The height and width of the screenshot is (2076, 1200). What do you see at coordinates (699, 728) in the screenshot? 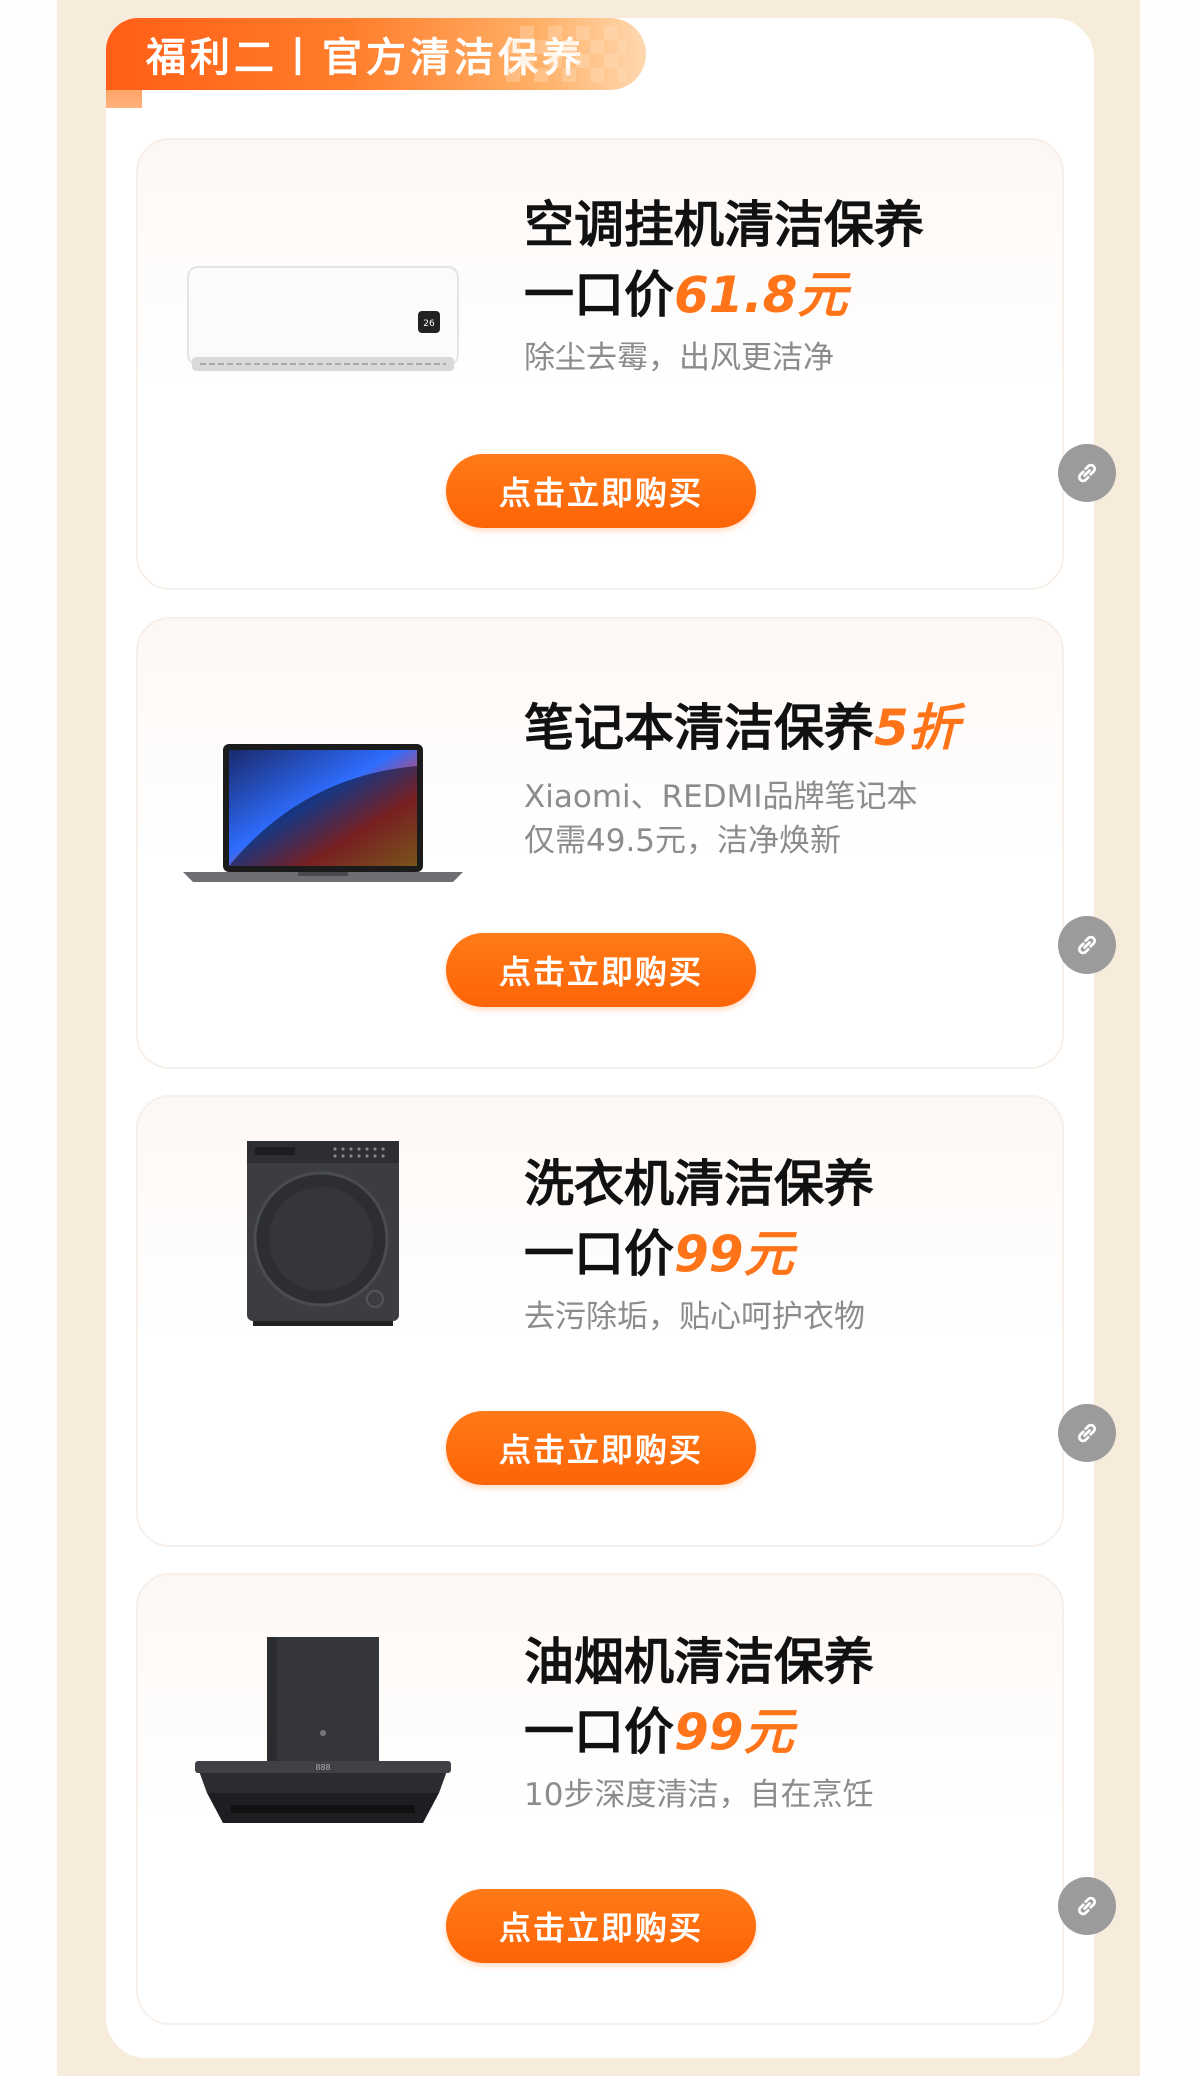
I see `product-title: 笔记本清洁保养` at bounding box center [699, 728].